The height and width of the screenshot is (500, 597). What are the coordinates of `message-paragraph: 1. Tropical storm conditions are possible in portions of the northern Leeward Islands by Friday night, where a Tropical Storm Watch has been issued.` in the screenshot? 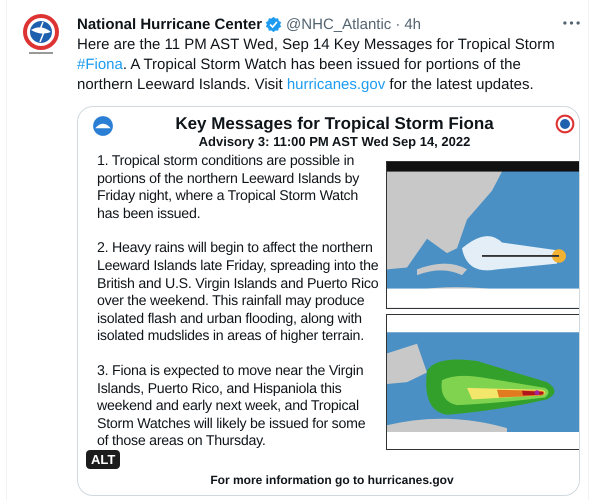 It's located at (228, 188).